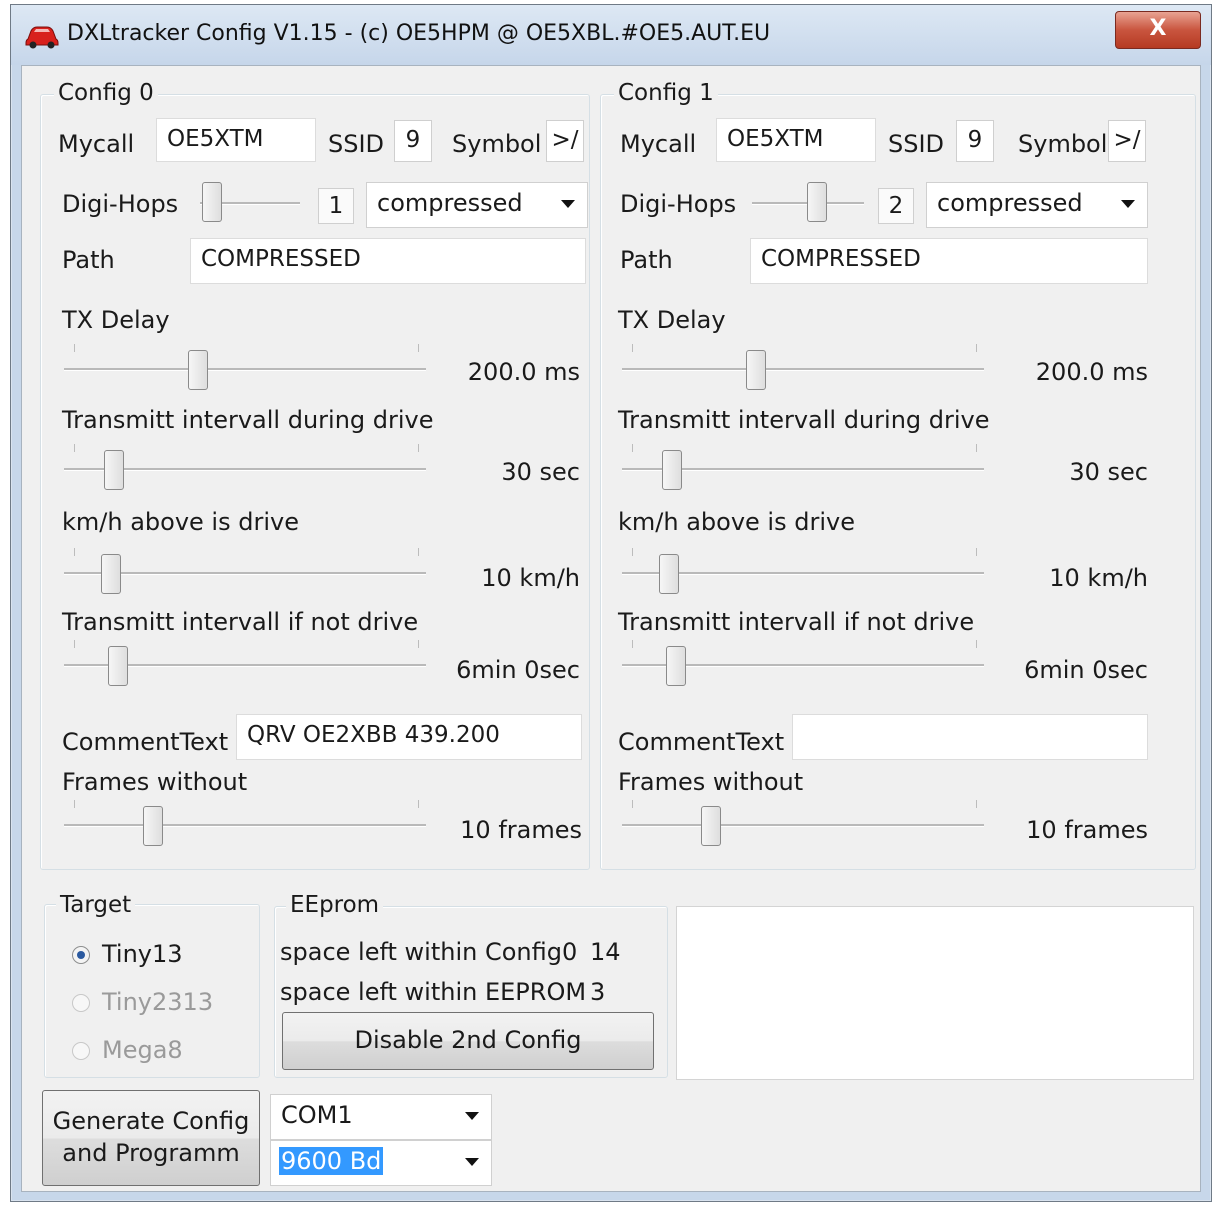  What do you see at coordinates (335, 905) in the screenshot?
I see `eeprom-title: EEprom` at bounding box center [335, 905].